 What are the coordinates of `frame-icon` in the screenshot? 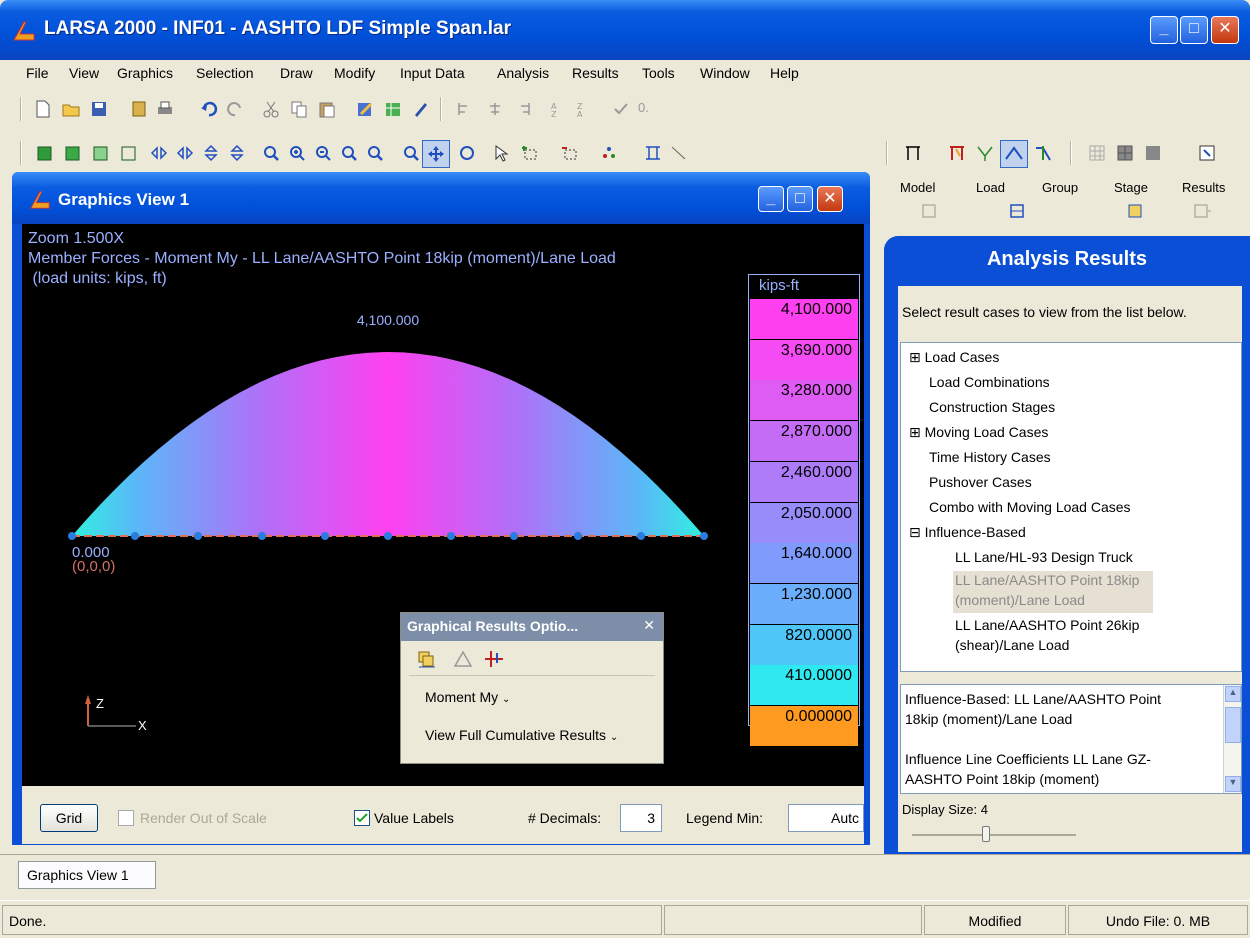 It's located at (913, 153).